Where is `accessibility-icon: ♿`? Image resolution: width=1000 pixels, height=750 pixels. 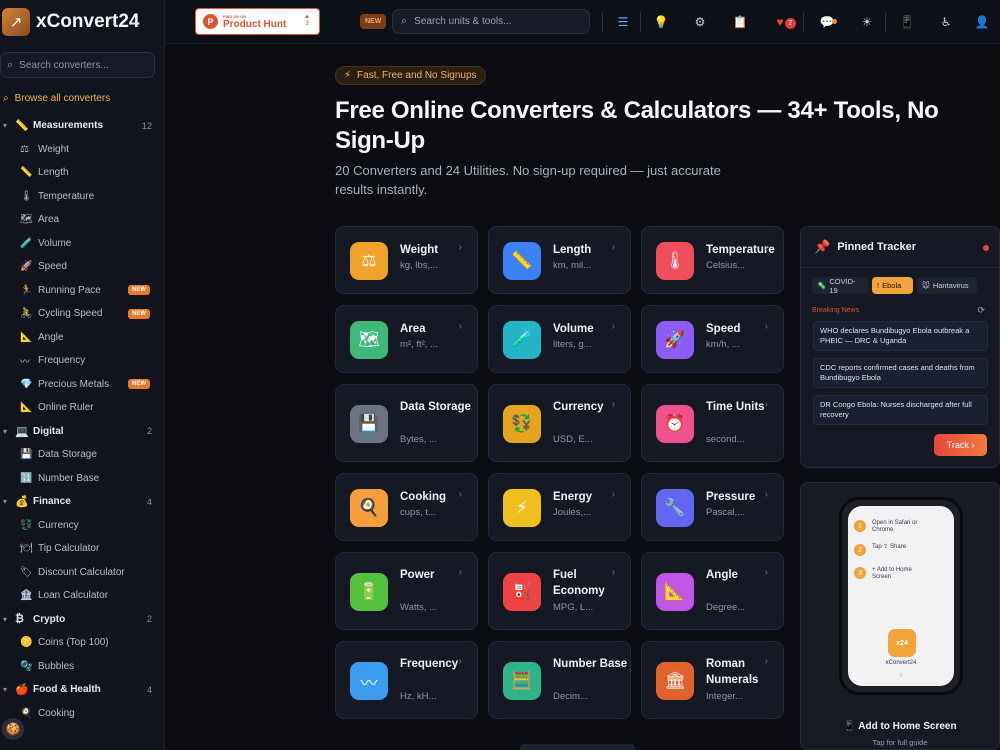 accessibility-icon: ♿ is located at coordinates (946, 22).